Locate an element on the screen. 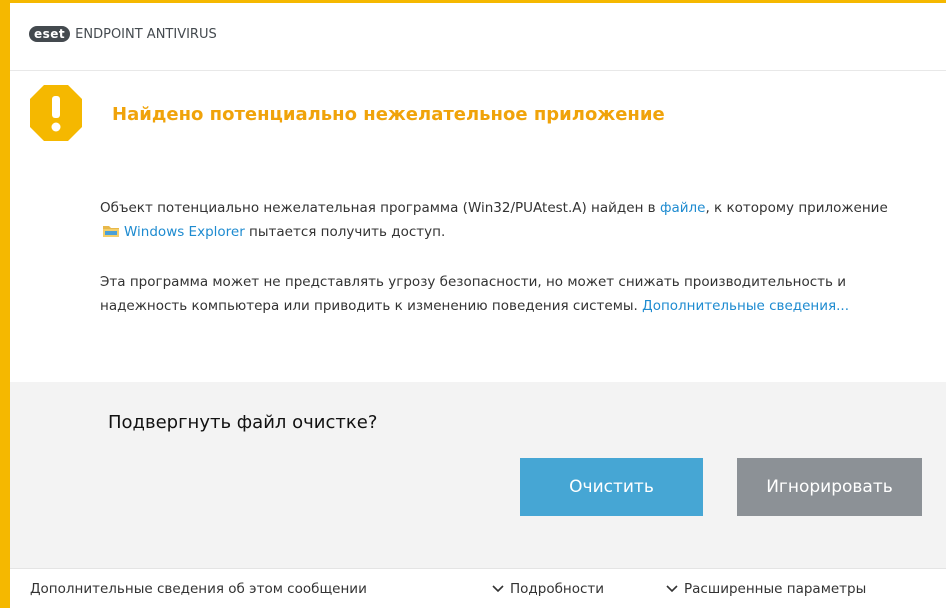 Image resolution: width=946 pixels, height=609 pixels. warning-octagon-icon is located at coordinates (56, 113).